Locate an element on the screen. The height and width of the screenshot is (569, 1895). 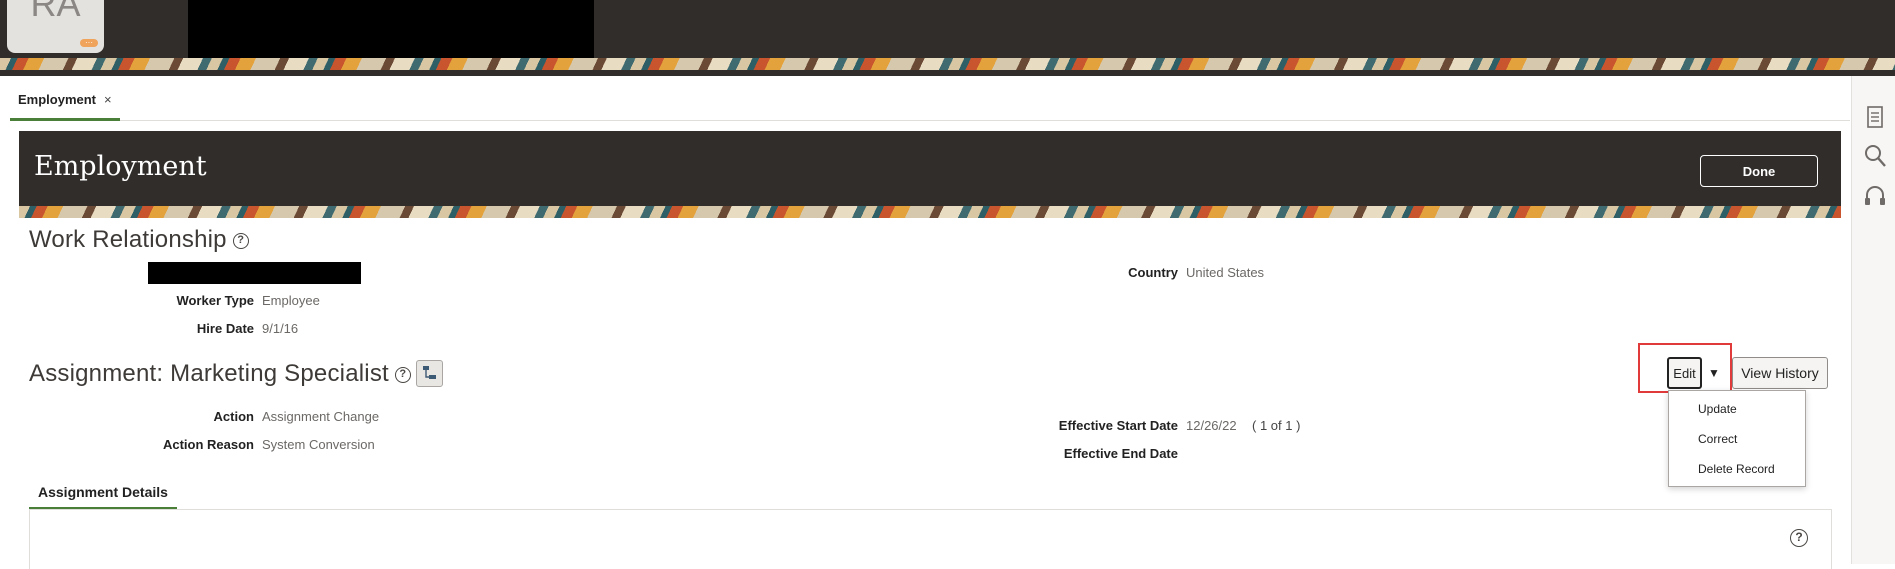
menu-item-delete-record: Delete Record is located at coordinates (1736, 469).